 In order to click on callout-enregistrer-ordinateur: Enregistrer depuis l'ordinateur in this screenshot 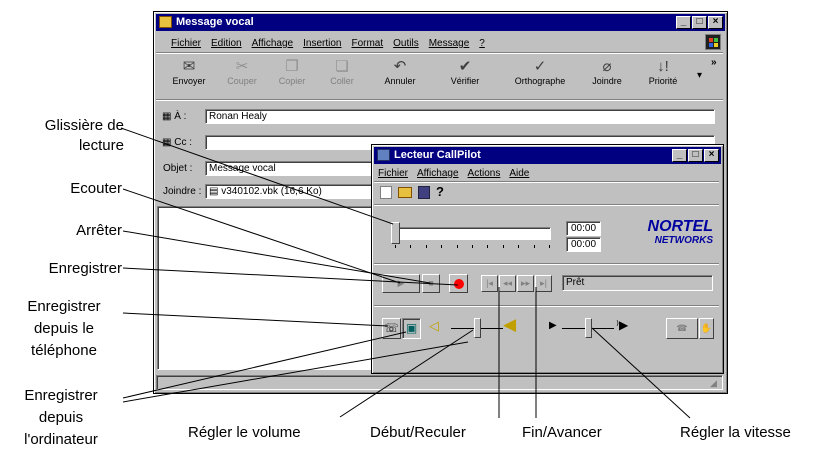, I will do `click(61, 417)`.